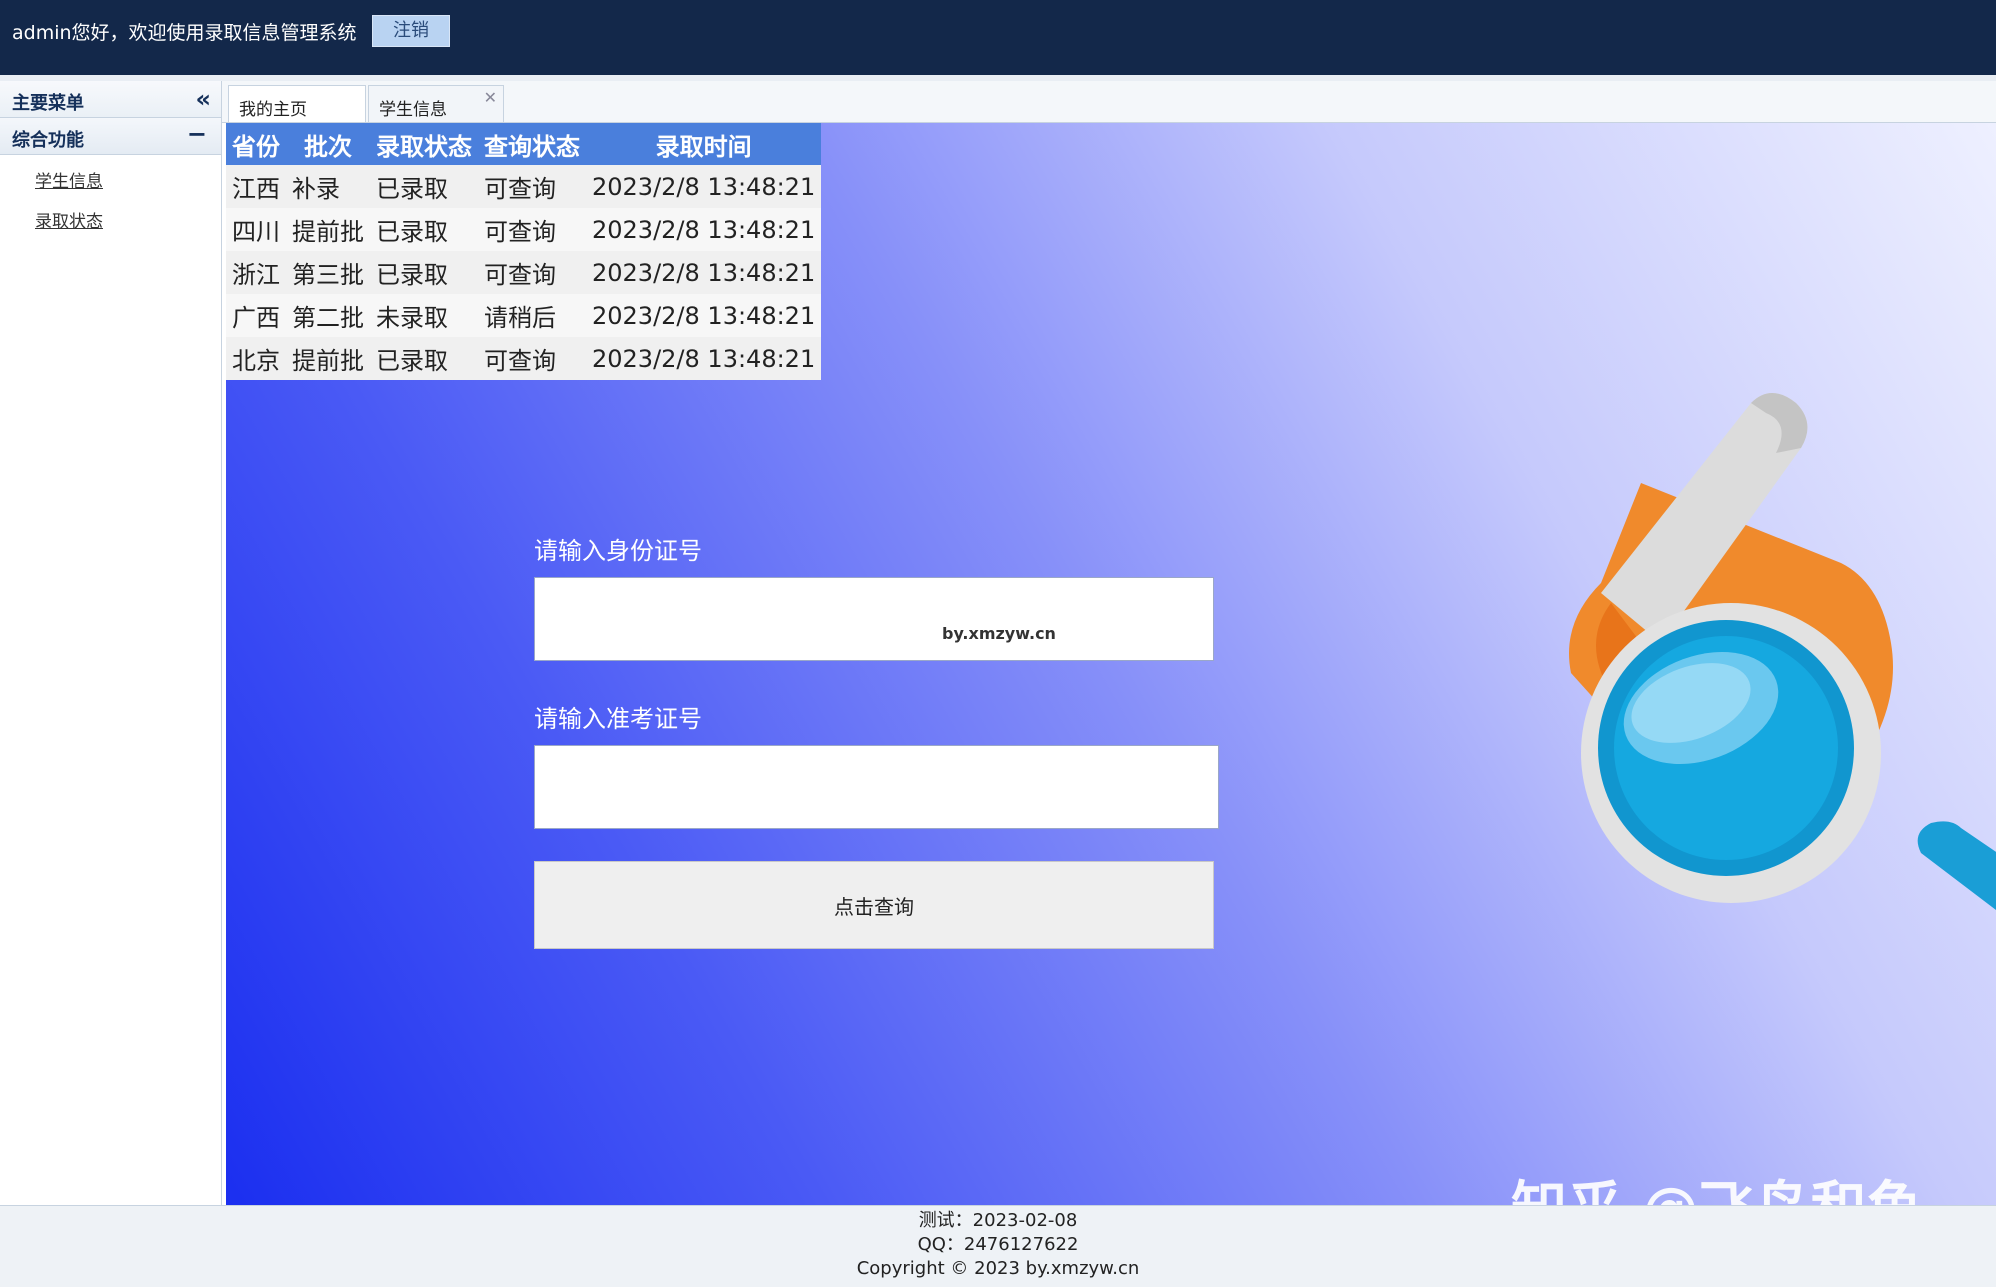 This screenshot has height=1287, width=1996. I want to click on table-cell: 四川, so click(256, 229).